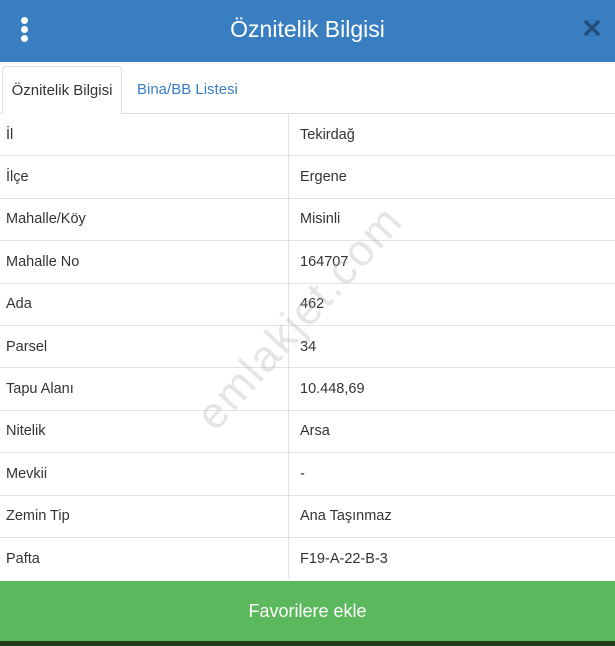 The width and height of the screenshot is (615, 646). I want to click on attribute-value: Ergene, so click(451, 177).